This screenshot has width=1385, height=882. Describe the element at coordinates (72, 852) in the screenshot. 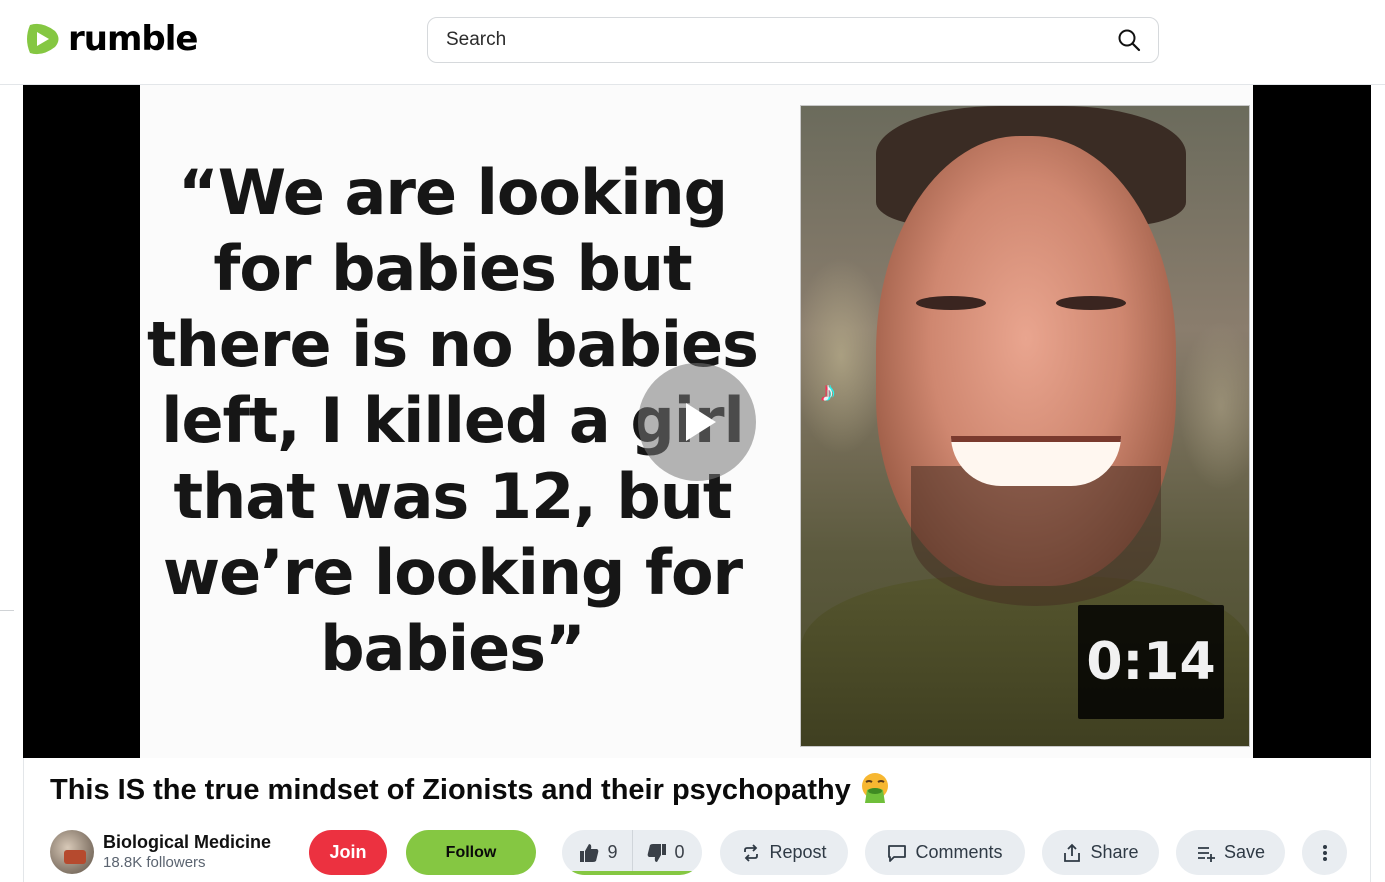

I see `avatar` at that location.